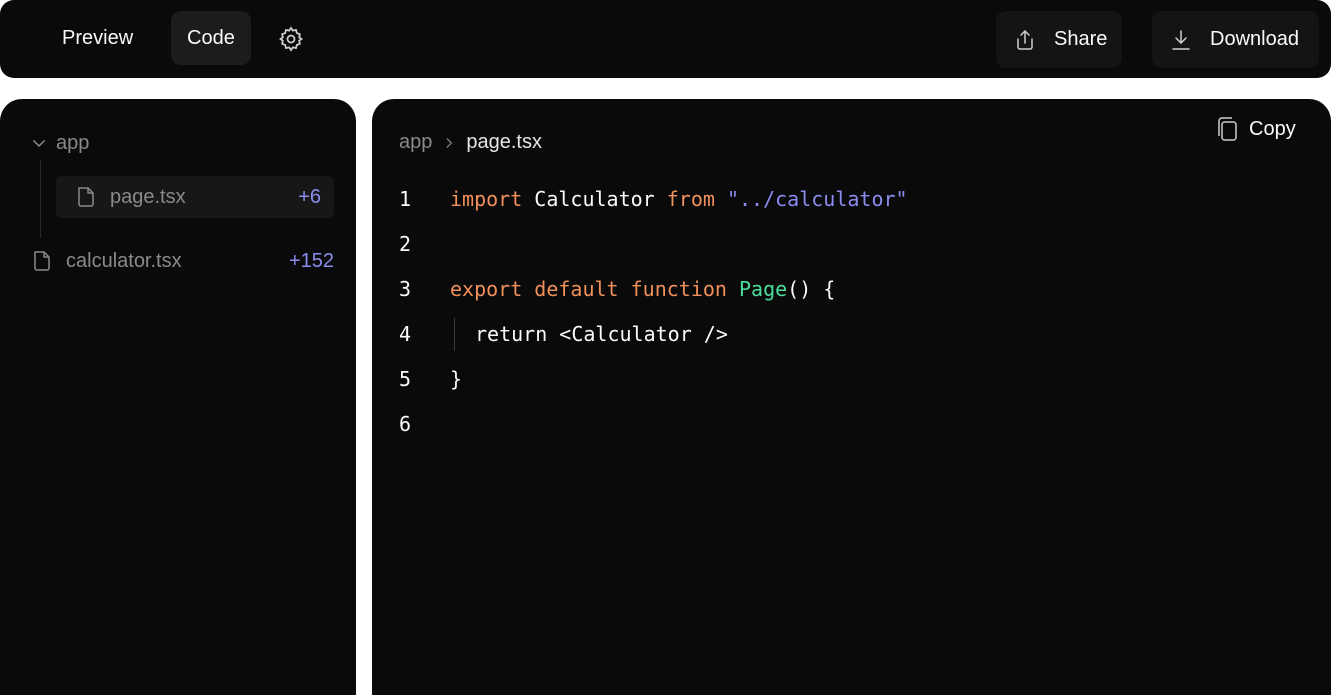 The height and width of the screenshot is (695, 1331). Describe the element at coordinates (811, 199) in the screenshot. I see `token-string: "../calculator"` at that location.